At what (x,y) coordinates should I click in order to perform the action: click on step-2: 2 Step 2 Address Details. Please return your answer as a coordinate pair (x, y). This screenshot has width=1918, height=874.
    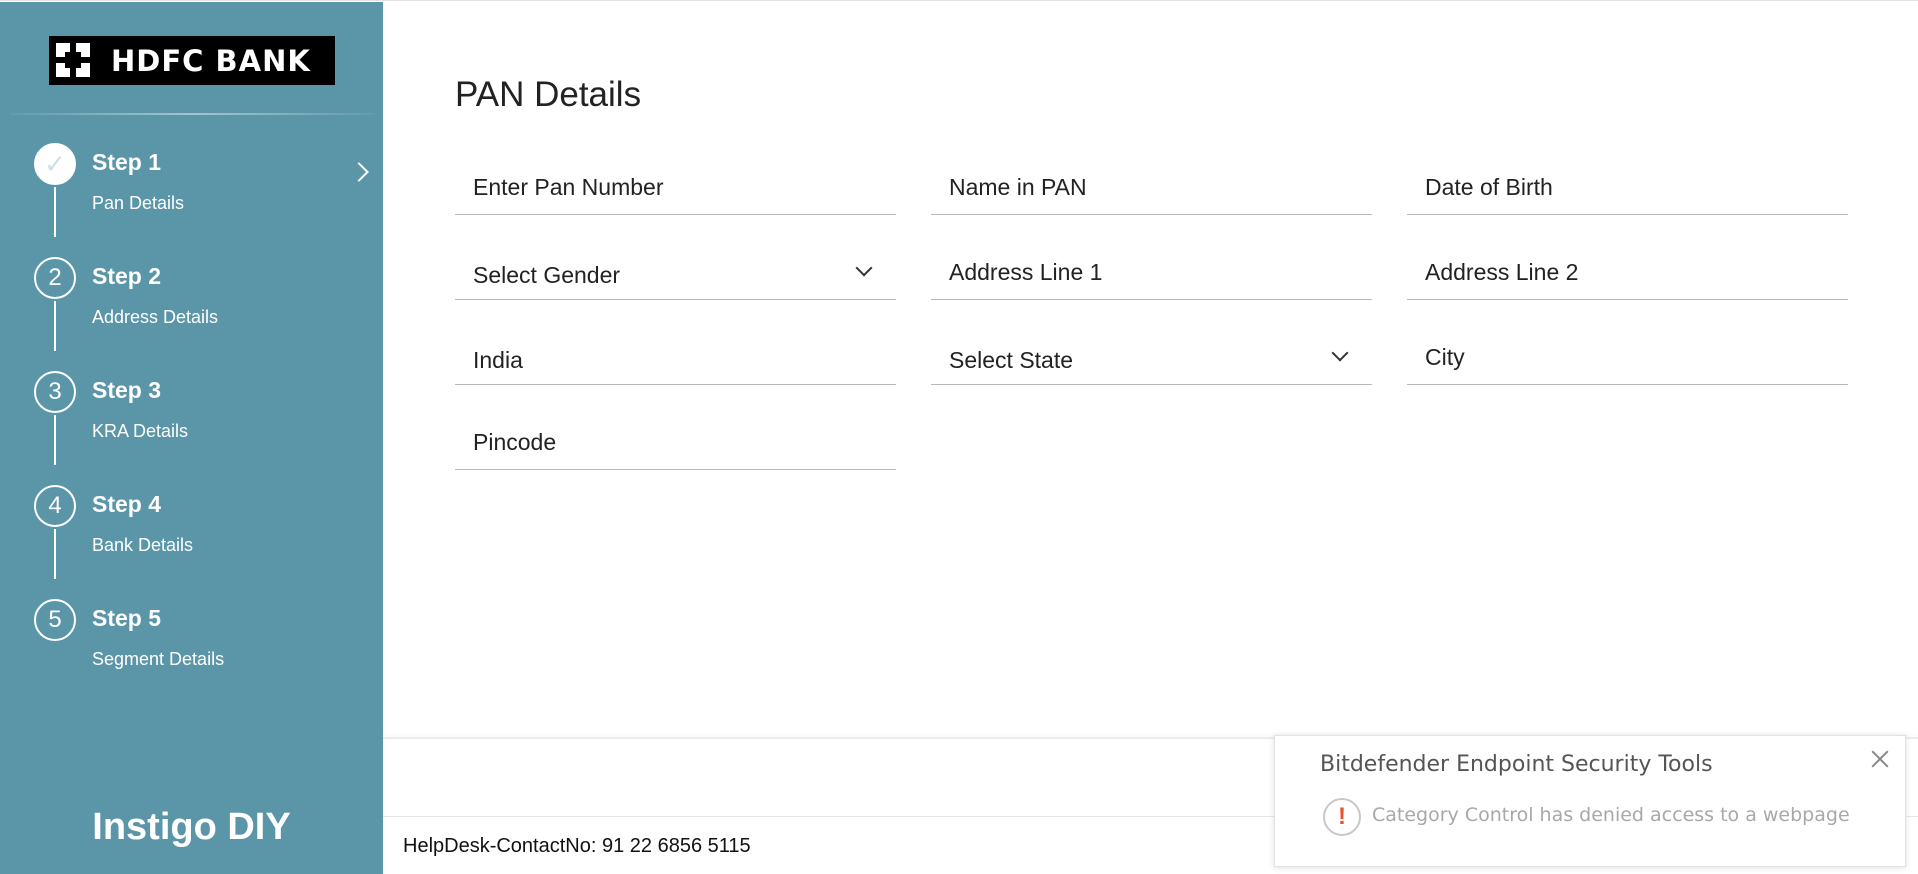
    Looking at the image, I should click on (199, 304).